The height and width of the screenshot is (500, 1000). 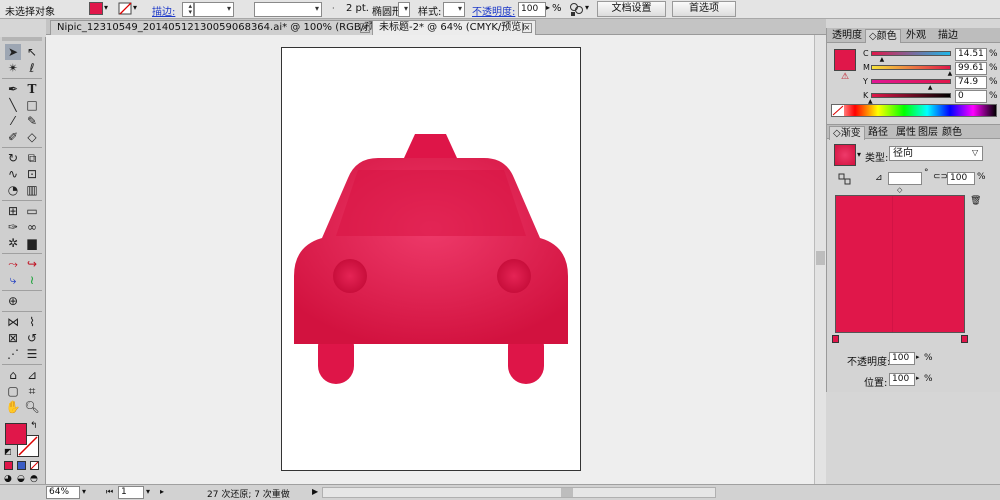 What do you see at coordinates (8, 465) in the screenshot?
I see `color-mode-icon` at bounding box center [8, 465].